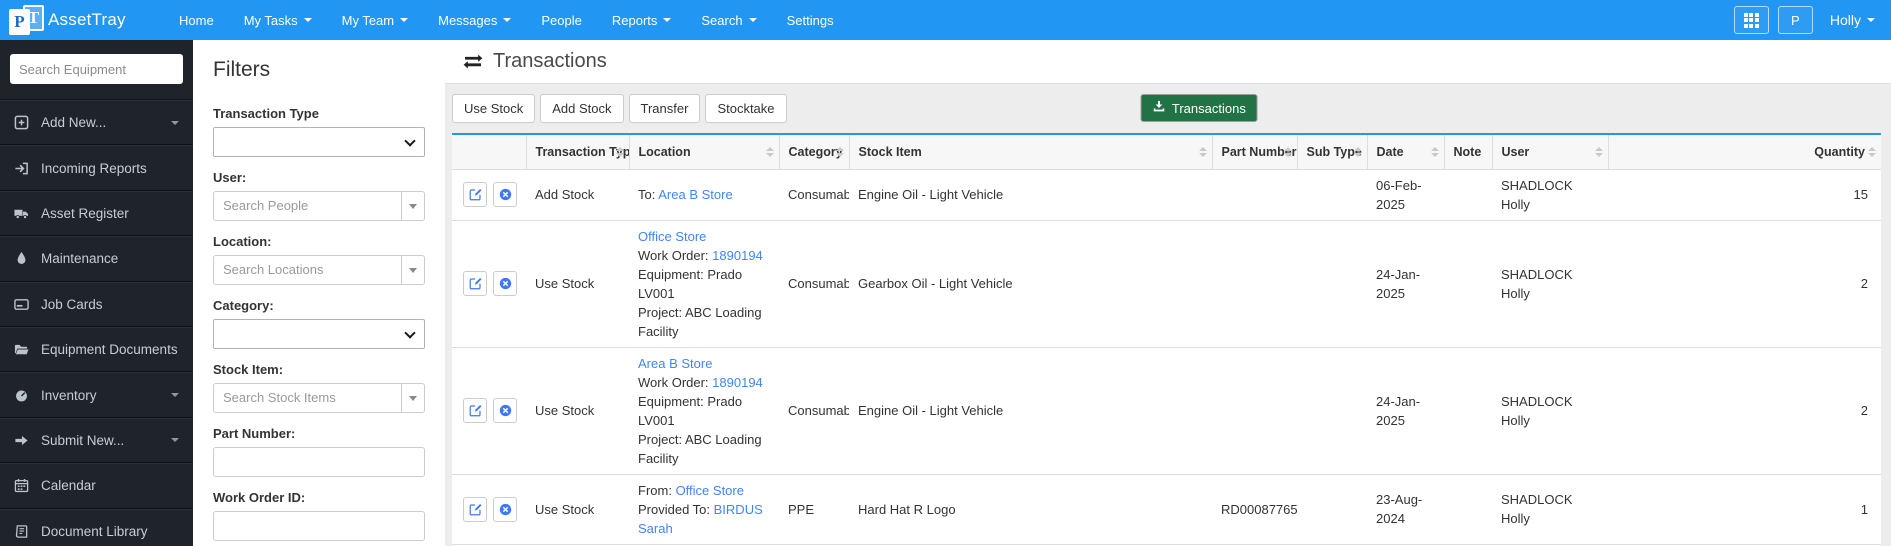 The image size is (1891, 546). I want to click on cell-quantity: 1, so click(1744, 508).